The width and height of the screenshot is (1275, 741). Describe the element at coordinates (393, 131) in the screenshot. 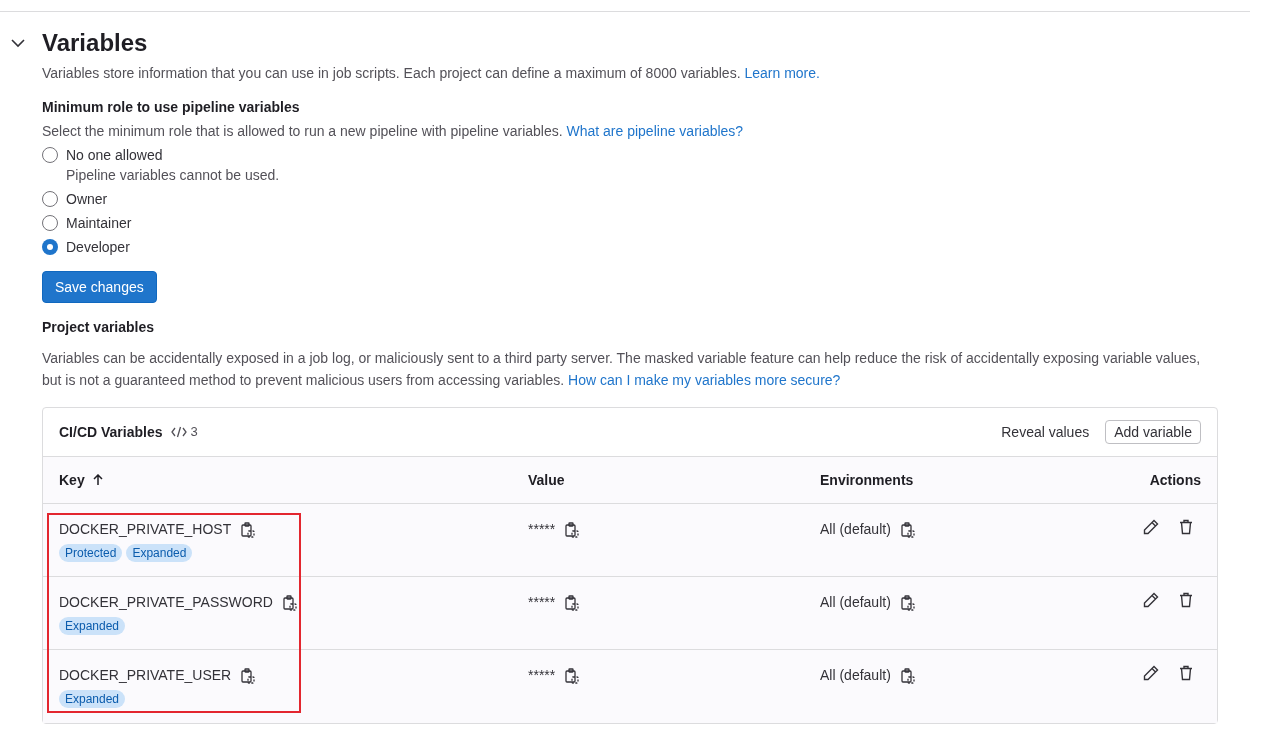

I see `min-role-description: Select the minimum role that is allowed to run a new pipeline with pipeline variables. What are pipeline variables?` at that location.